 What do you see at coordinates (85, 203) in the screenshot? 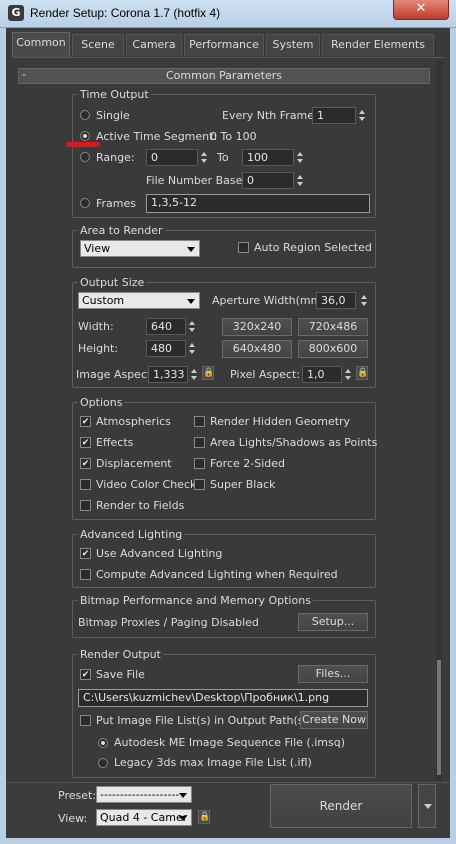
I see `frames-radio` at bounding box center [85, 203].